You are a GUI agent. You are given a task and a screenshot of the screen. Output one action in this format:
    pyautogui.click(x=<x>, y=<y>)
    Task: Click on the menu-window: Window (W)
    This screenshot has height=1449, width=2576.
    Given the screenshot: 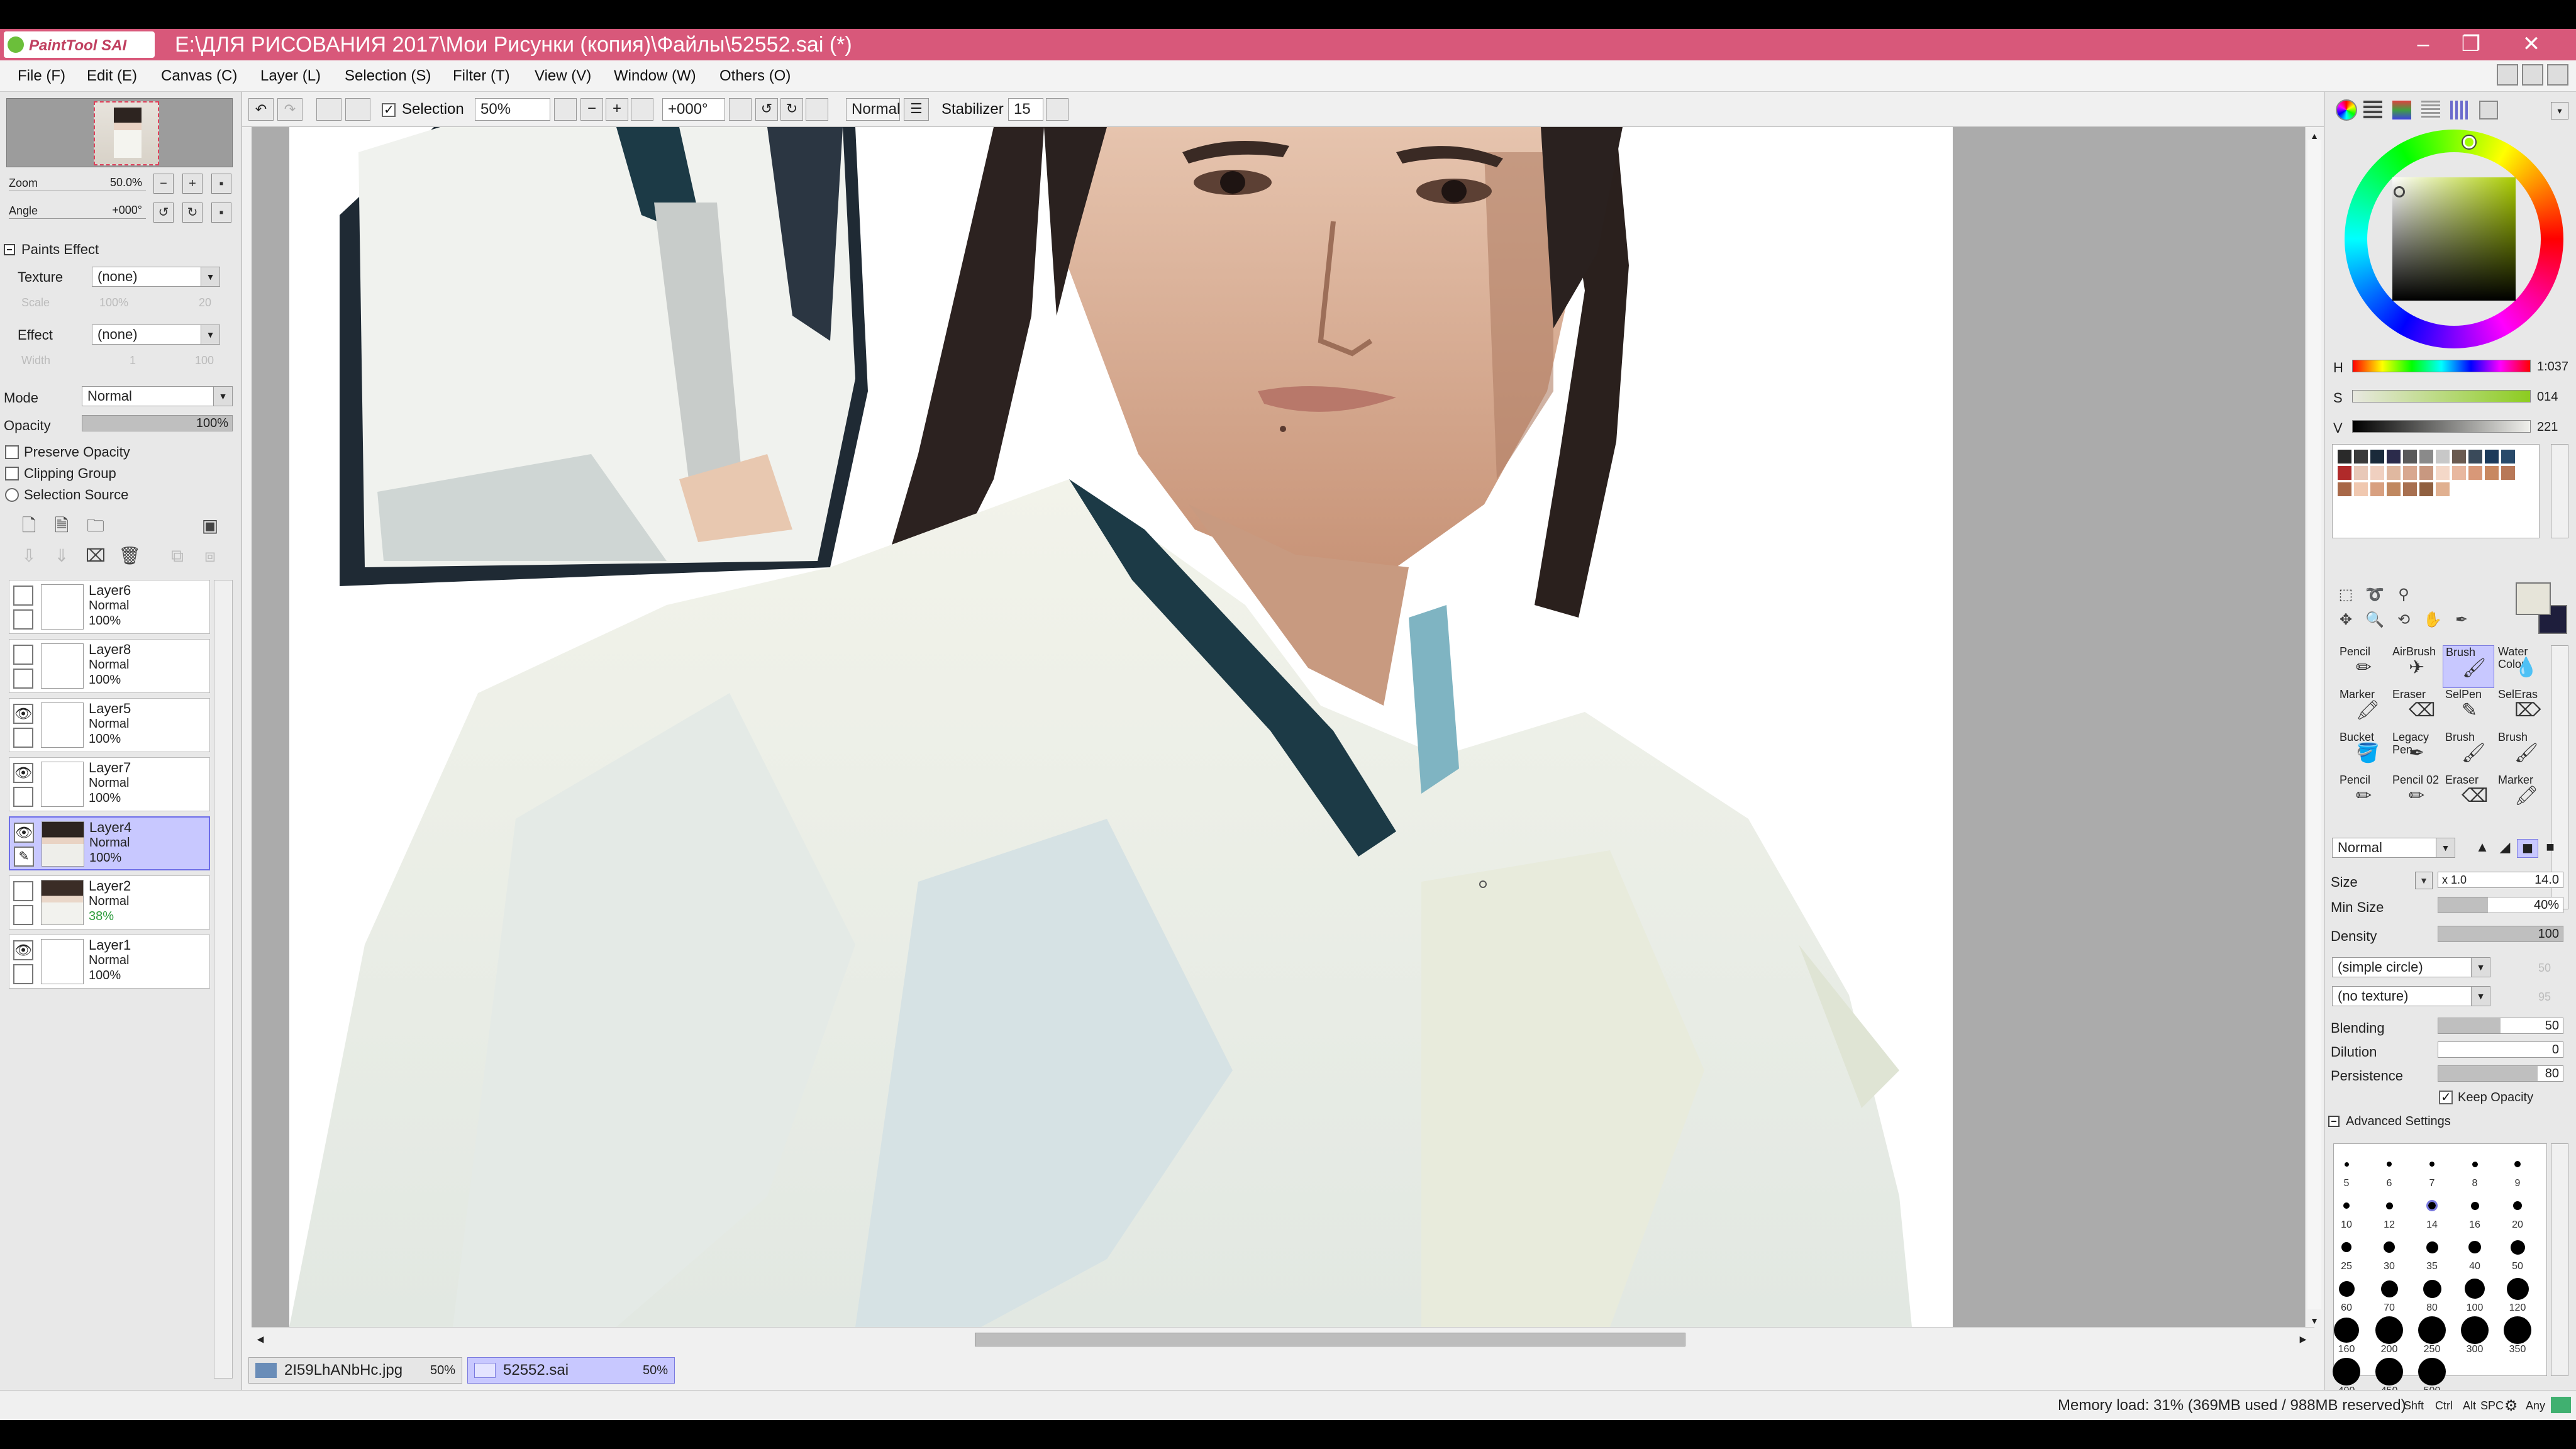 What is the action you would take?
    pyautogui.click(x=655, y=76)
    